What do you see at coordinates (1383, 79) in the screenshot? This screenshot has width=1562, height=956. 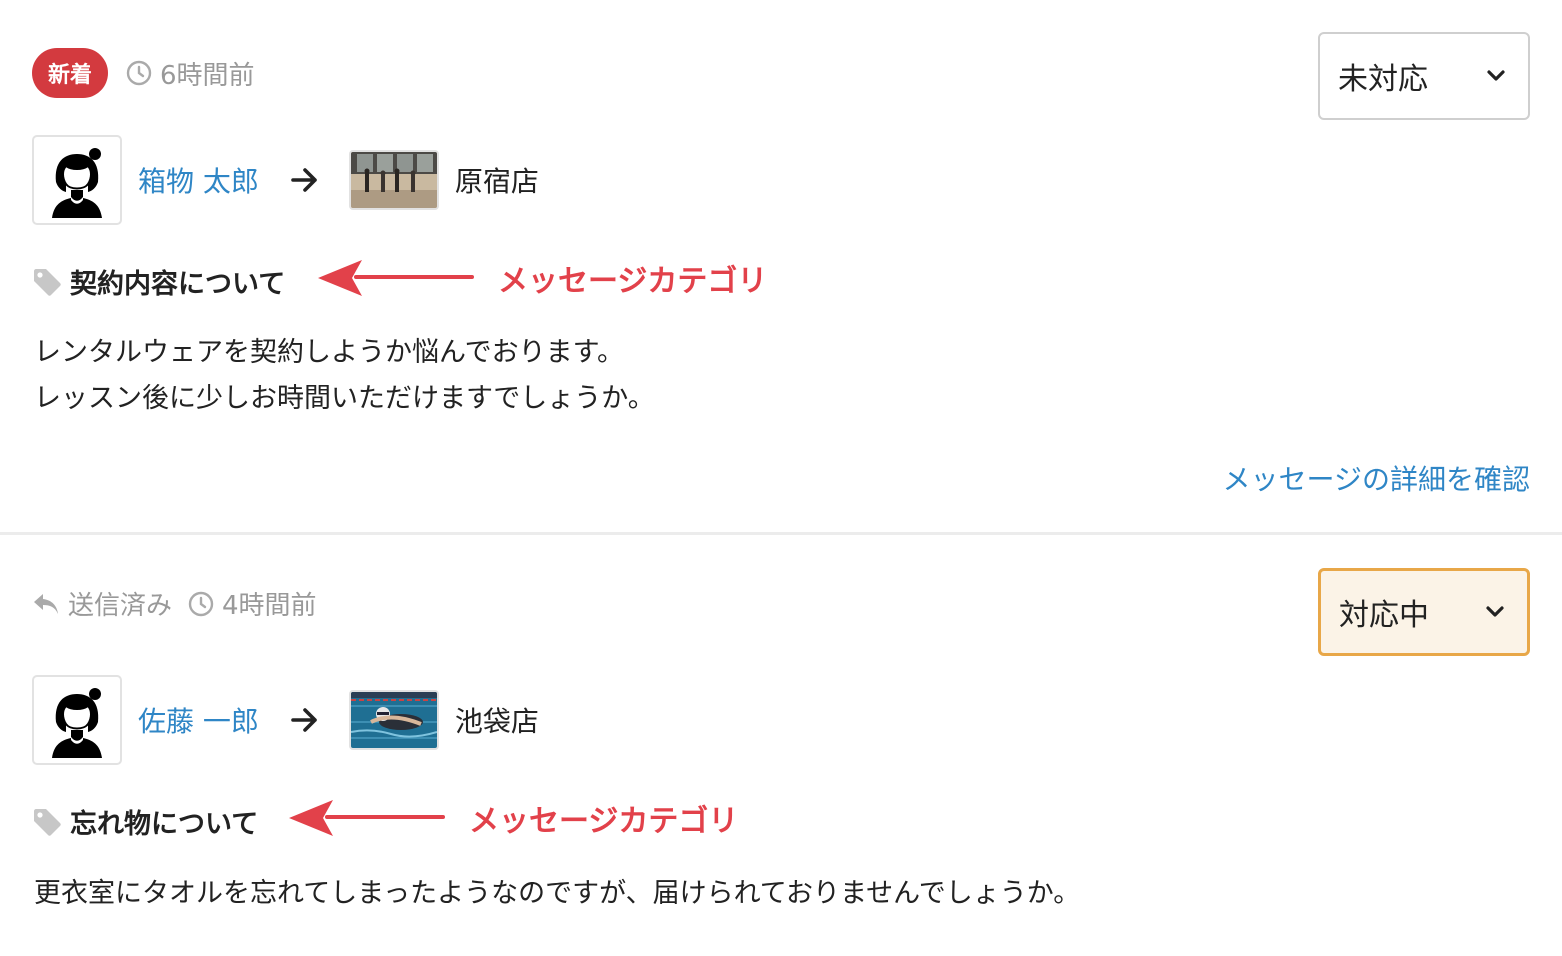 I see `status-value: 未対応` at bounding box center [1383, 79].